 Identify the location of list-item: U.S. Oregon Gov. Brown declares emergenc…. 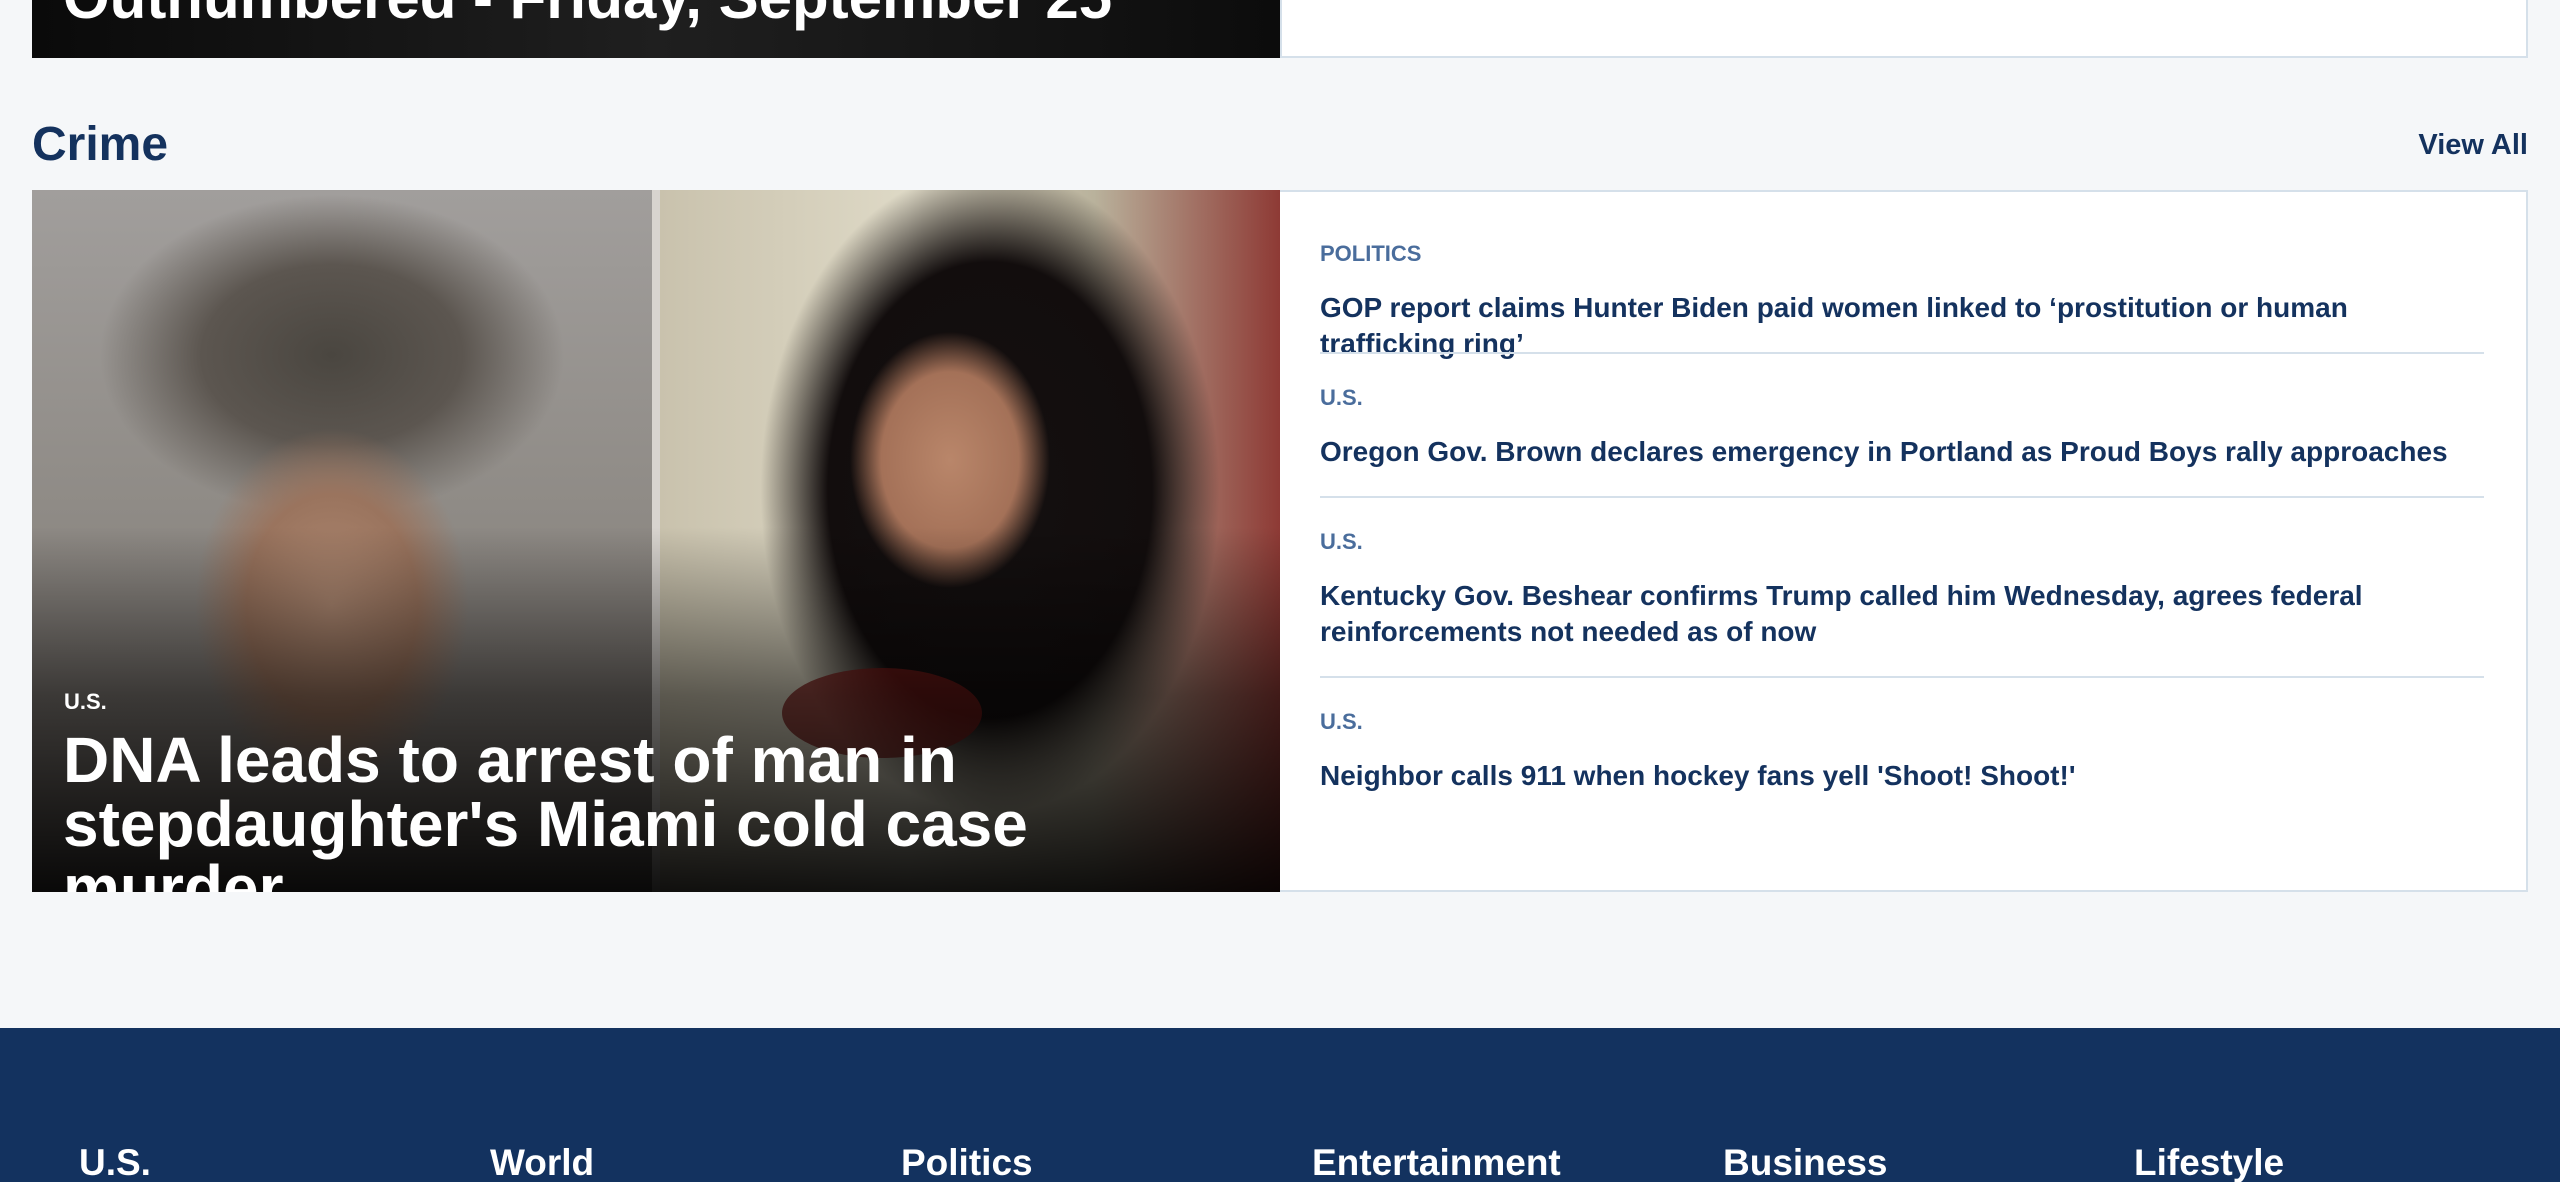
(1902, 427).